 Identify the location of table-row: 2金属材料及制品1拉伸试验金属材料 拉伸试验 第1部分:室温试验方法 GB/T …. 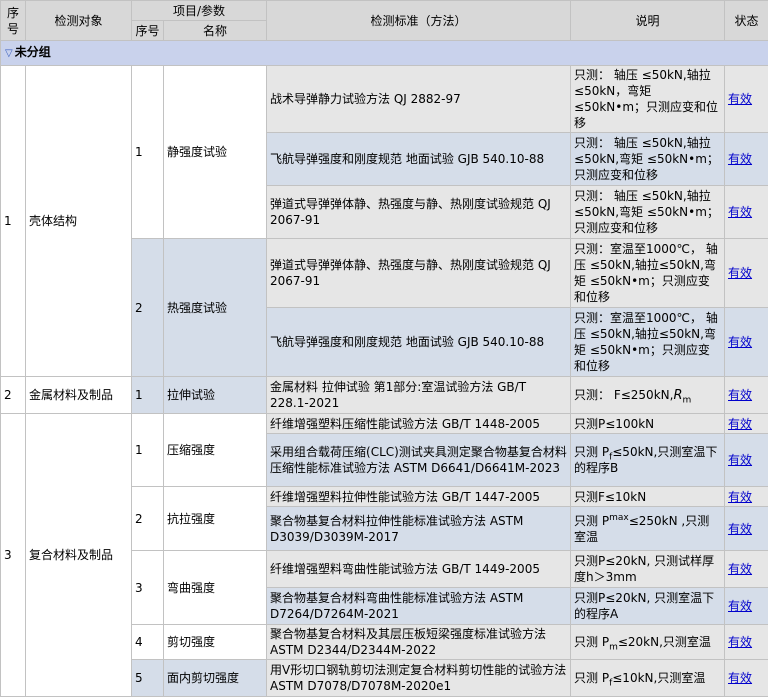
(384, 395).